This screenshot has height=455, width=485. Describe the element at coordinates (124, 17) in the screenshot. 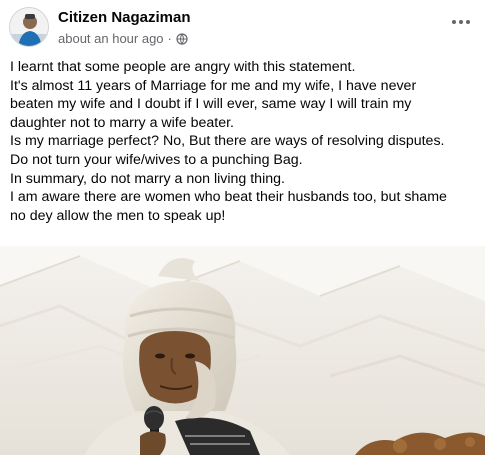

I see `author-name: Citizen Nagaziman` at that location.